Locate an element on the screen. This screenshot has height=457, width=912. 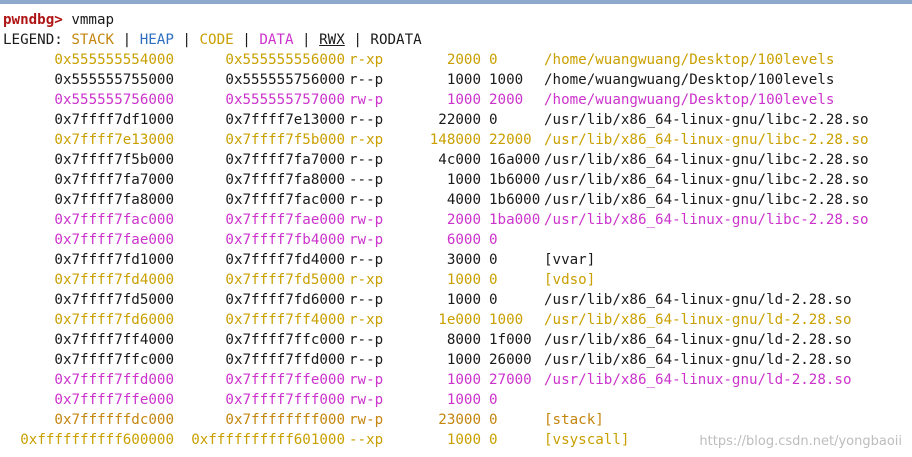
row-start-address: 0x7ffff7ffd000 is located at coordinates (114, 380).